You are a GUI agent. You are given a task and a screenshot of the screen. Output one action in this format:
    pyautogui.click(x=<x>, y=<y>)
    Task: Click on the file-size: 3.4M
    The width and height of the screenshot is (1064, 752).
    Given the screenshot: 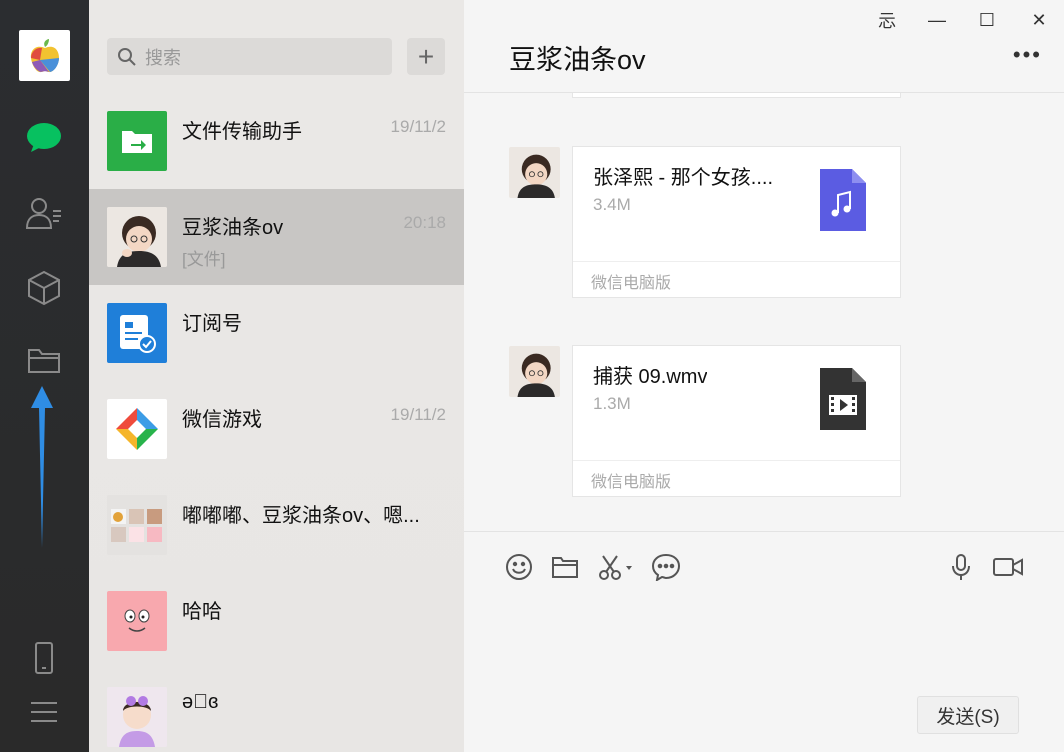 What is the action you would take?
    pyautogui.click(x=612, y=204)
    